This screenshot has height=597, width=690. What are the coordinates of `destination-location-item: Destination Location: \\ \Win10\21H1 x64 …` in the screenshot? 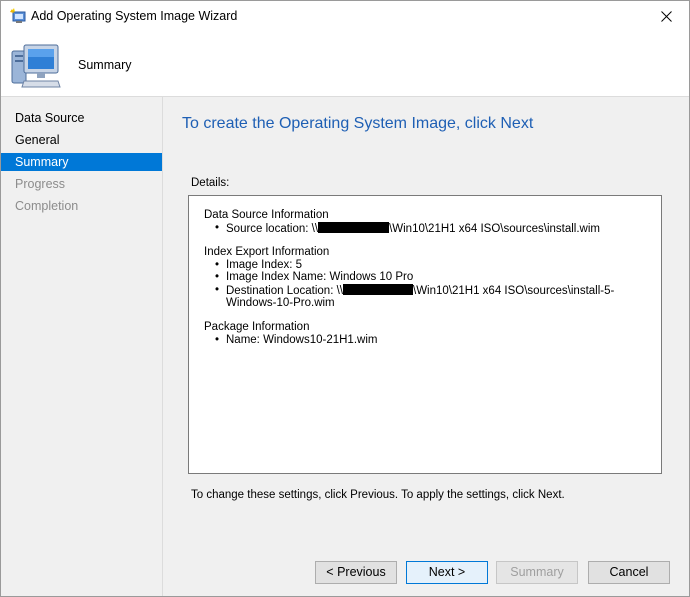 It's located at (409, 296).